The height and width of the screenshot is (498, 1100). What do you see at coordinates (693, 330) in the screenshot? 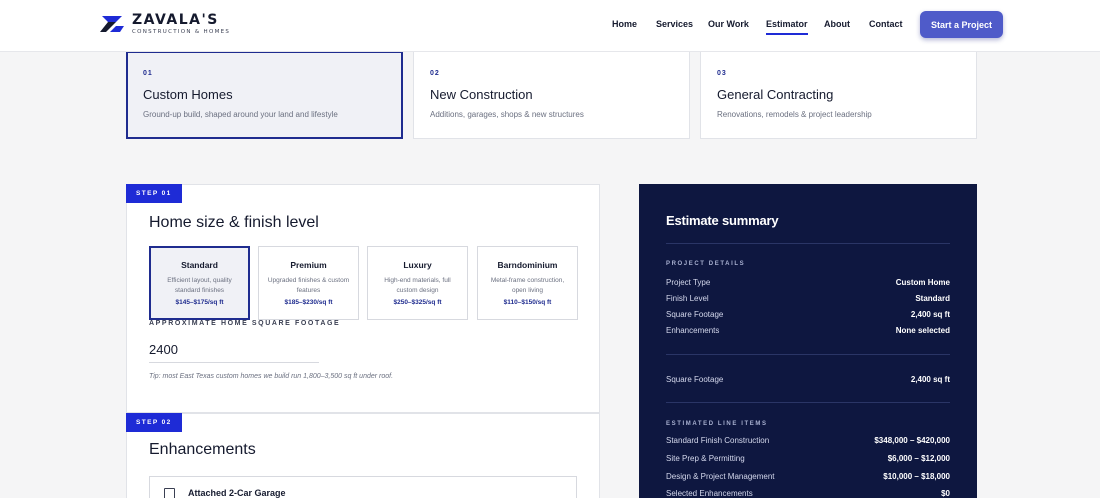
I see `summary-key: Enhancements` at bounding box center [693, 330].